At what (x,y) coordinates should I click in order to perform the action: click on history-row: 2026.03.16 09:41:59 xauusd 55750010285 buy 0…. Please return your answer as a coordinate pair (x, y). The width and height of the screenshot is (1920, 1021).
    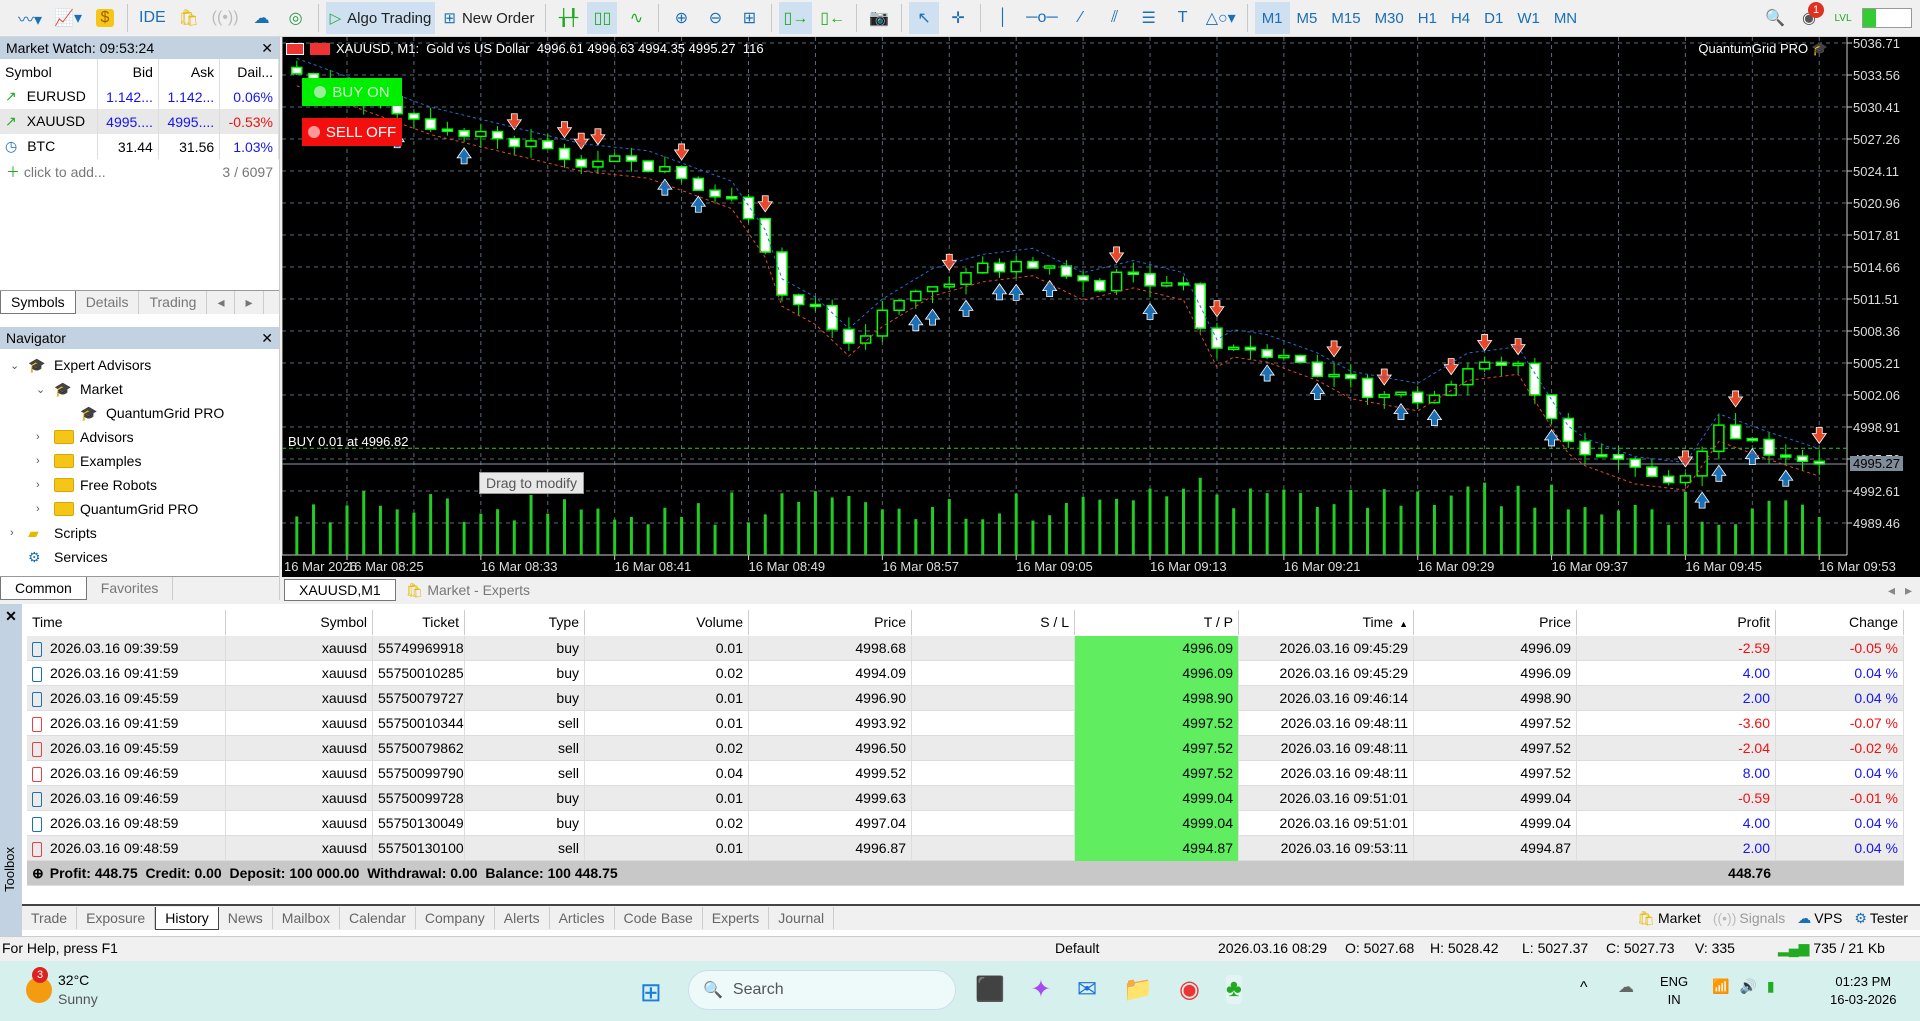
    Looking at the image, I should click on (965, 673).